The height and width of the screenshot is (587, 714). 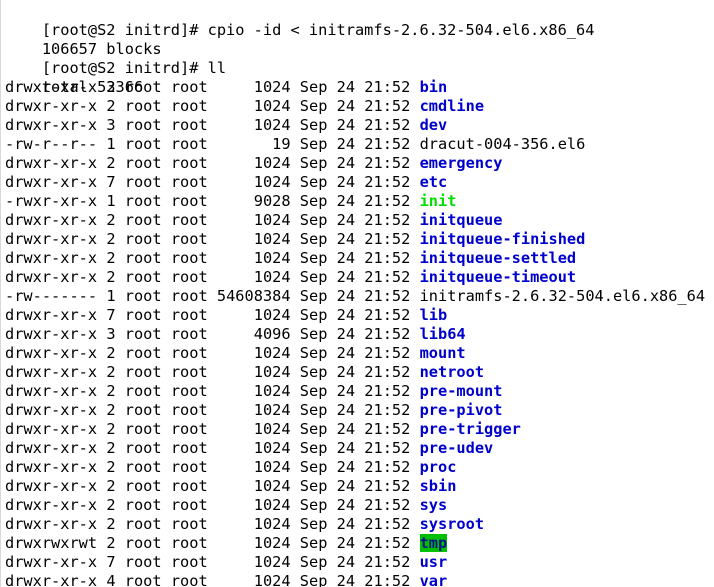 What do you see at coordinates (434, 562) in the screenshot?
I see `file-name: usr` at bounding box center [434, 562].